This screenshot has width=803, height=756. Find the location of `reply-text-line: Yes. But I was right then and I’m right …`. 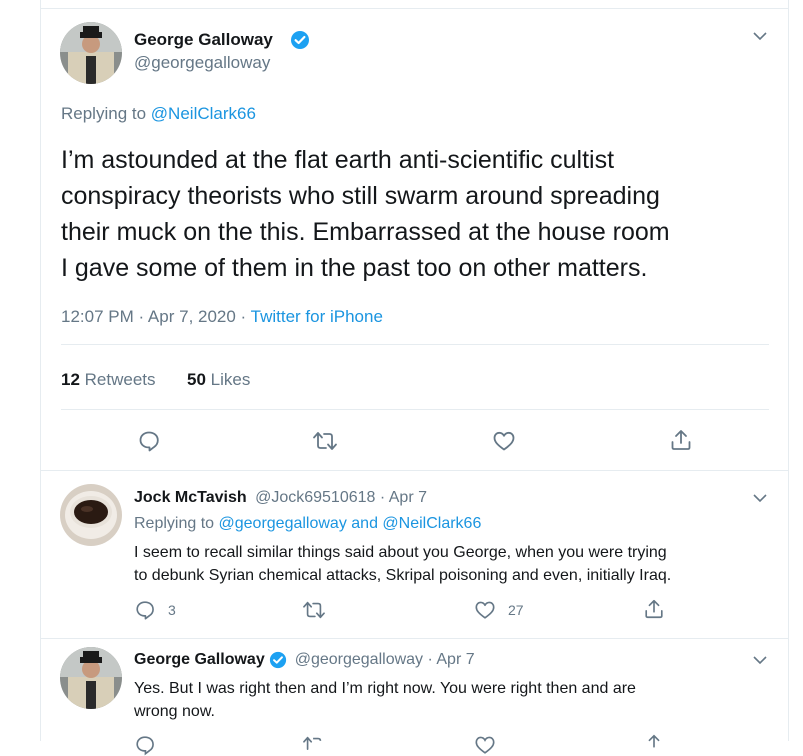

reply-text-line: Yes. But I was right then and I’m right … is located at coordinates (385, 688).